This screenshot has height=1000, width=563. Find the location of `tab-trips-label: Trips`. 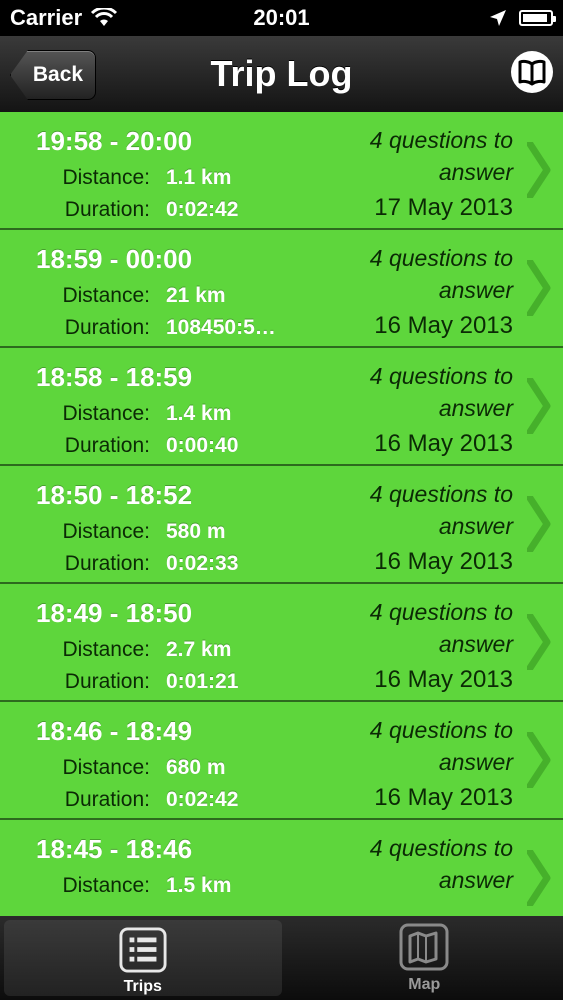

tab-trips-label: Trips is located at coordinates (142, 986).